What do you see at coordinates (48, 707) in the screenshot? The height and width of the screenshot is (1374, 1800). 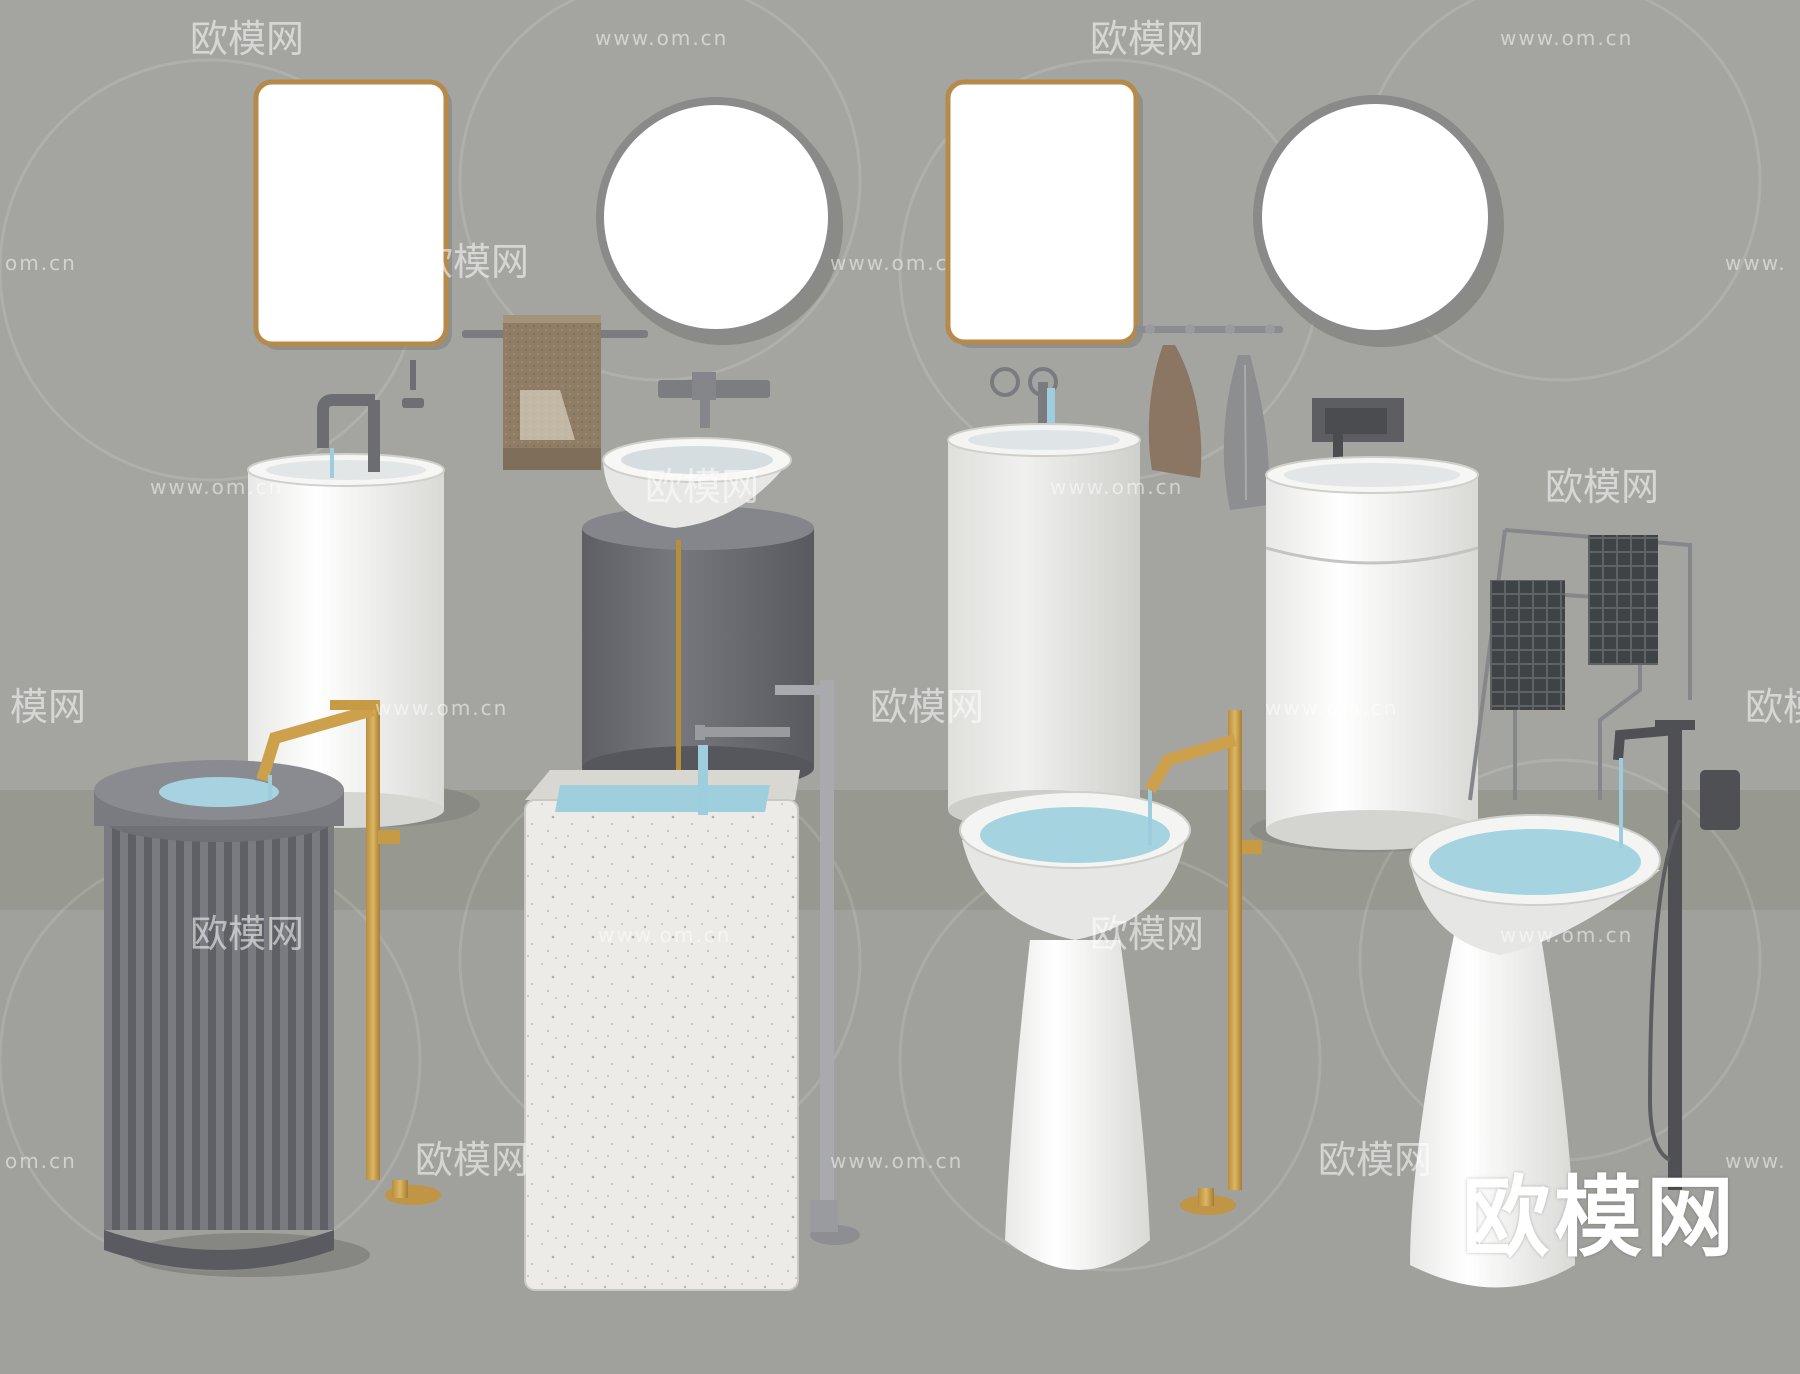 I see `wm-brand-7: 模网` at bounding box center [48, 707].